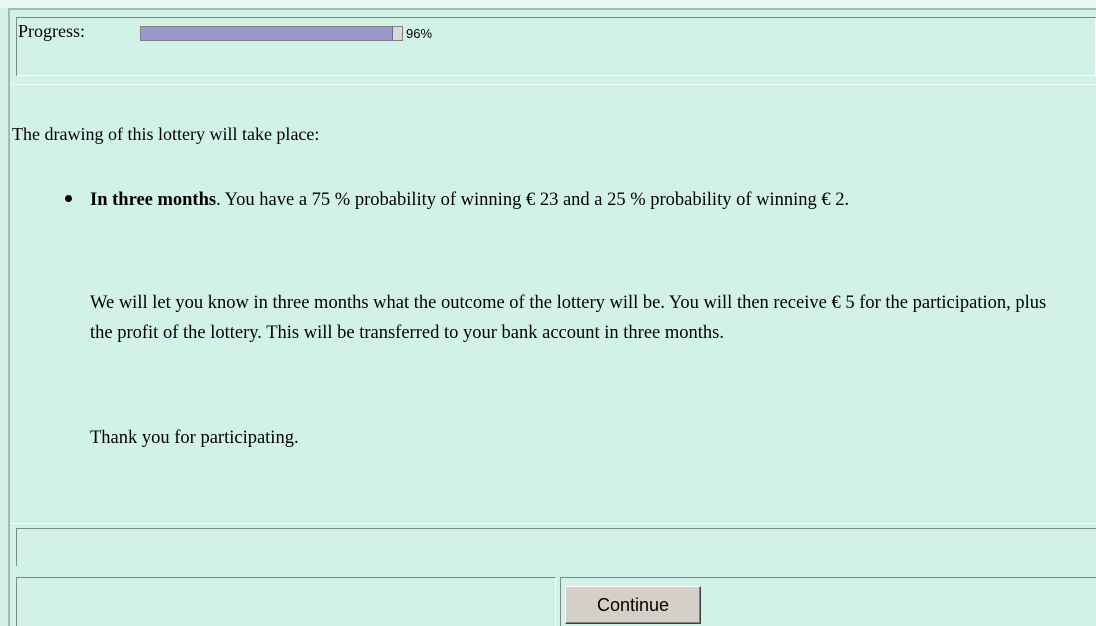 The image size is (1096, 626). Describe the element at coordinates (68, 198) in the screenshot. I see `bullet-icon` at that location.